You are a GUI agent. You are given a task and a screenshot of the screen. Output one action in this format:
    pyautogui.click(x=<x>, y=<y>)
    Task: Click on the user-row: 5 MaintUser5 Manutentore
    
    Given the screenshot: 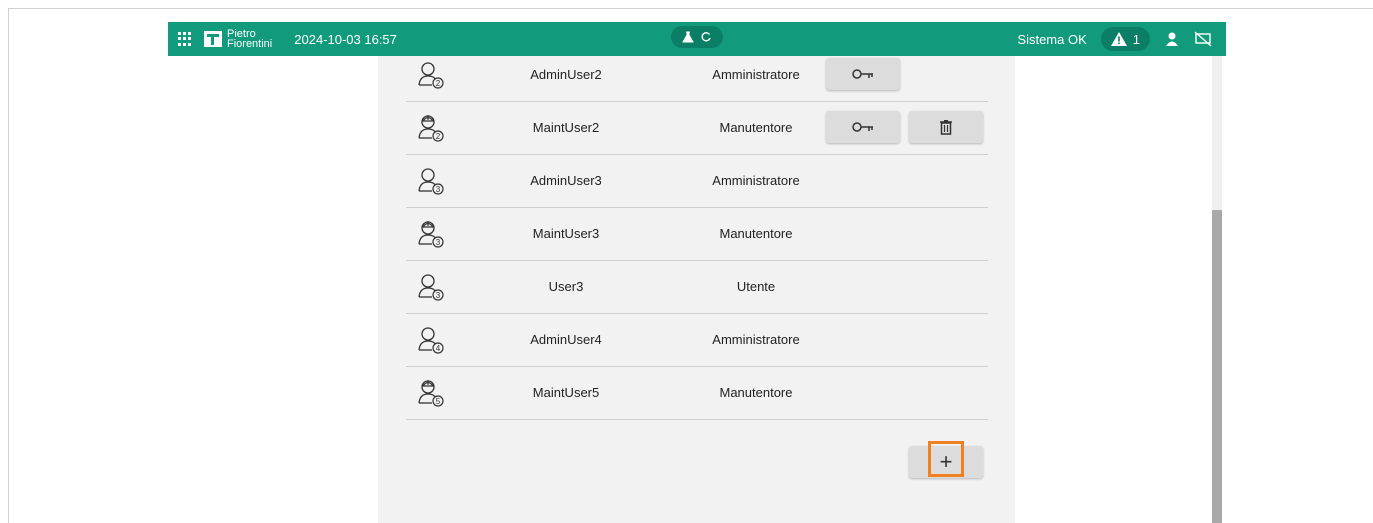 What is the action you would take?
    pyautogui.click(x=697, y=393)
    